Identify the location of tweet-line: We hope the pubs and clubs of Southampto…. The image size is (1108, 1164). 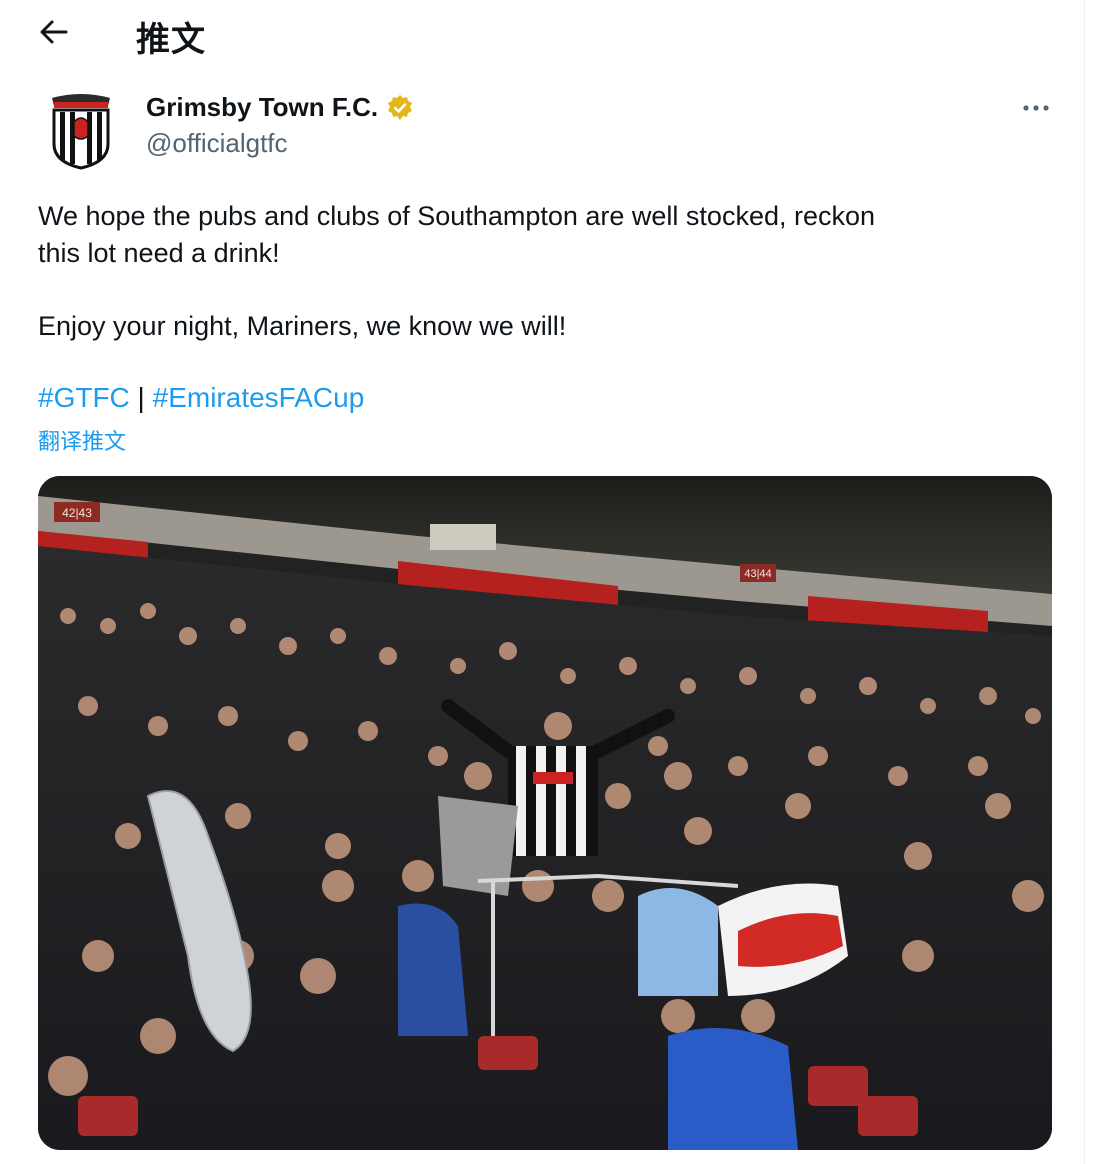
(457, 216).